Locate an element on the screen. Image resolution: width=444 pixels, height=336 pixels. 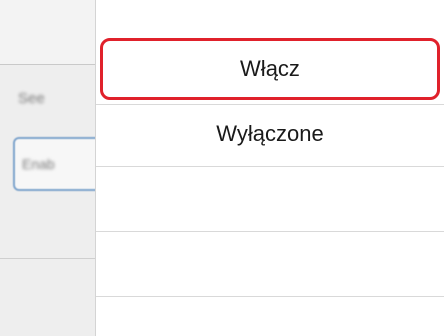
option-enable: Włącz is located at coordinates (270, 69).